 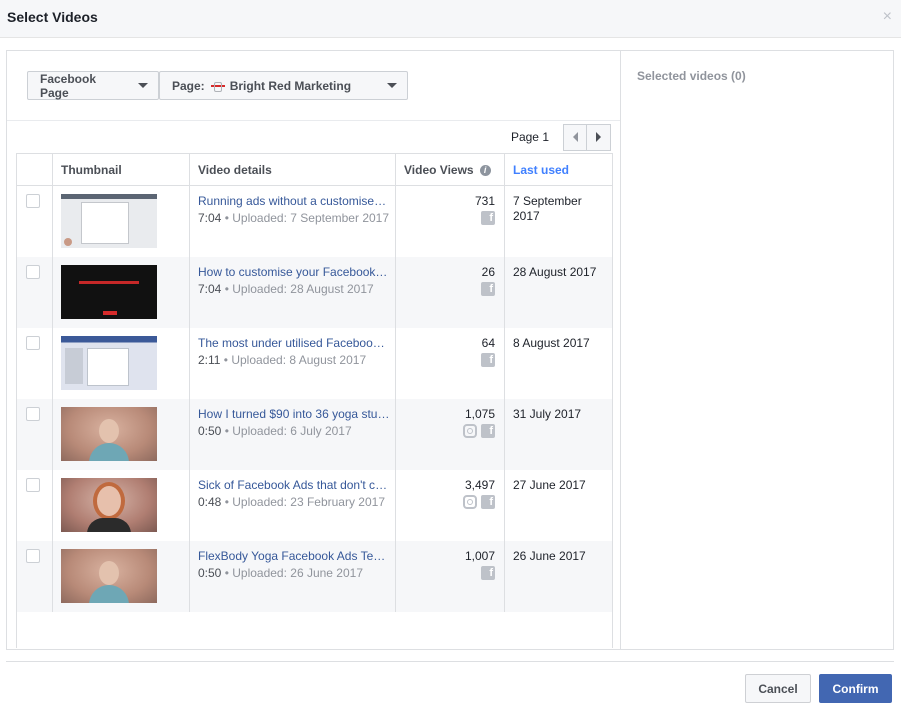 I want to click on views-cell: 3,497 f, so click(x=449, y=505).